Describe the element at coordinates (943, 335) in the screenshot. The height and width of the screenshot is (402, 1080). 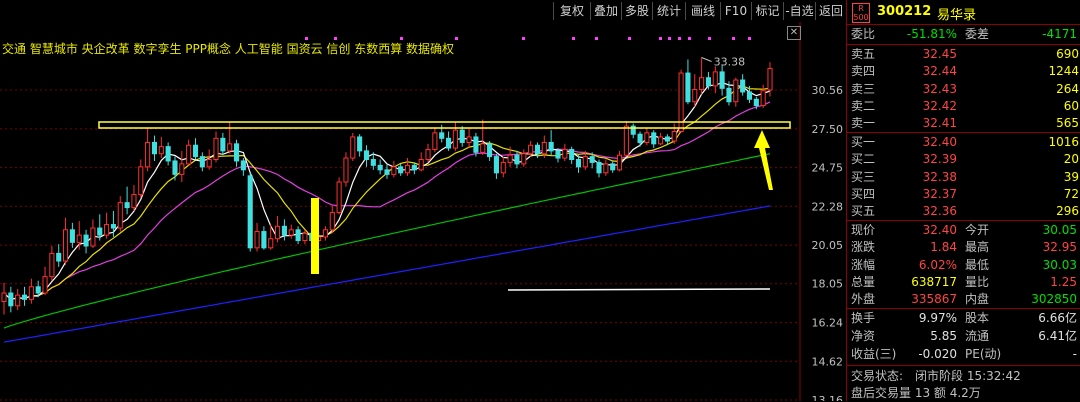
I see `stat-v1: 5.85` at that location.